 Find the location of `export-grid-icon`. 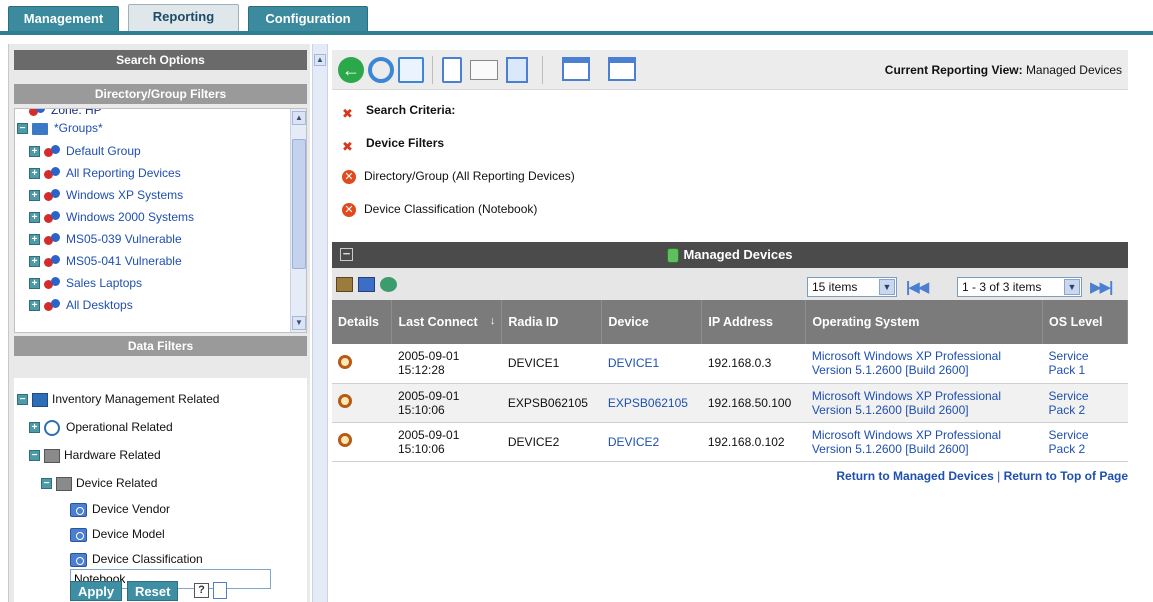

export-grid-icon is located at coordinates (344, 284).